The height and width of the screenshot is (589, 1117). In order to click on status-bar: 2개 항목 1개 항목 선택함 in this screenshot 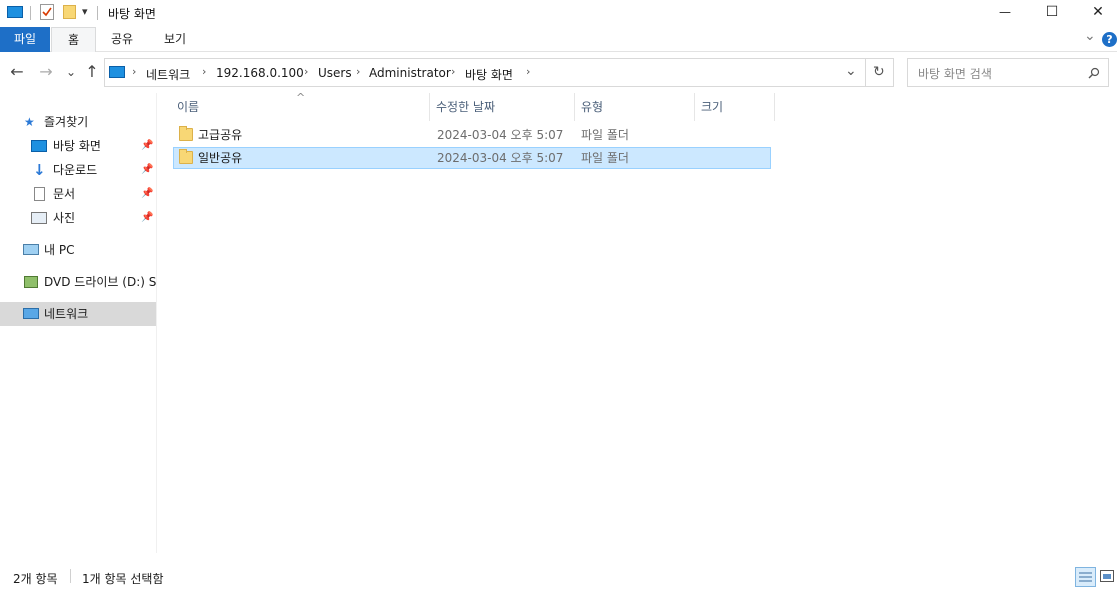, I will do `click(558, 576)`.